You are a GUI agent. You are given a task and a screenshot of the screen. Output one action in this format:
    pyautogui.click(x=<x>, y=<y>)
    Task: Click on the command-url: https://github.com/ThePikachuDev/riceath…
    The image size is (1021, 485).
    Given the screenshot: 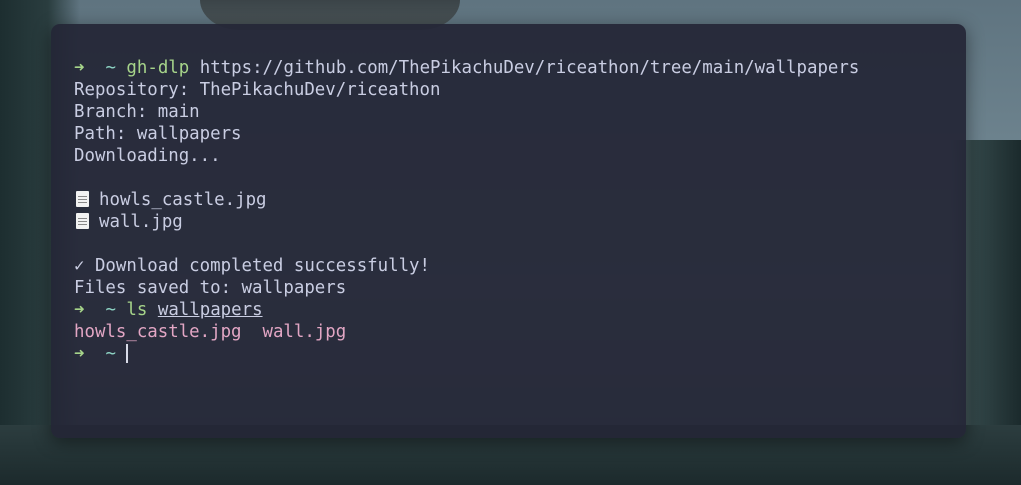 What is the action you would take?
    pyautogui.click(x=529, y=68)
    